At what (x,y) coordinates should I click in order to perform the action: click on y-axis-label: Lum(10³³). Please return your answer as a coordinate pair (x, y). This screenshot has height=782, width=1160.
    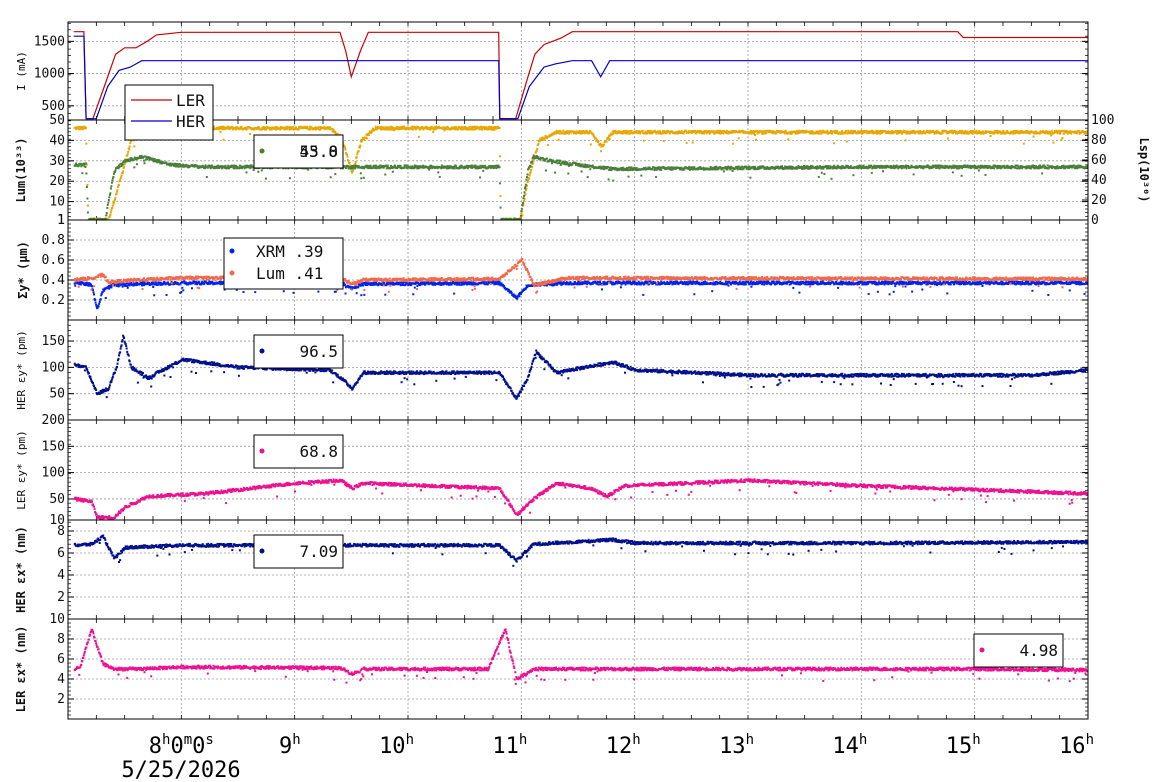
    Looking at the image, I should click on (21, 169).